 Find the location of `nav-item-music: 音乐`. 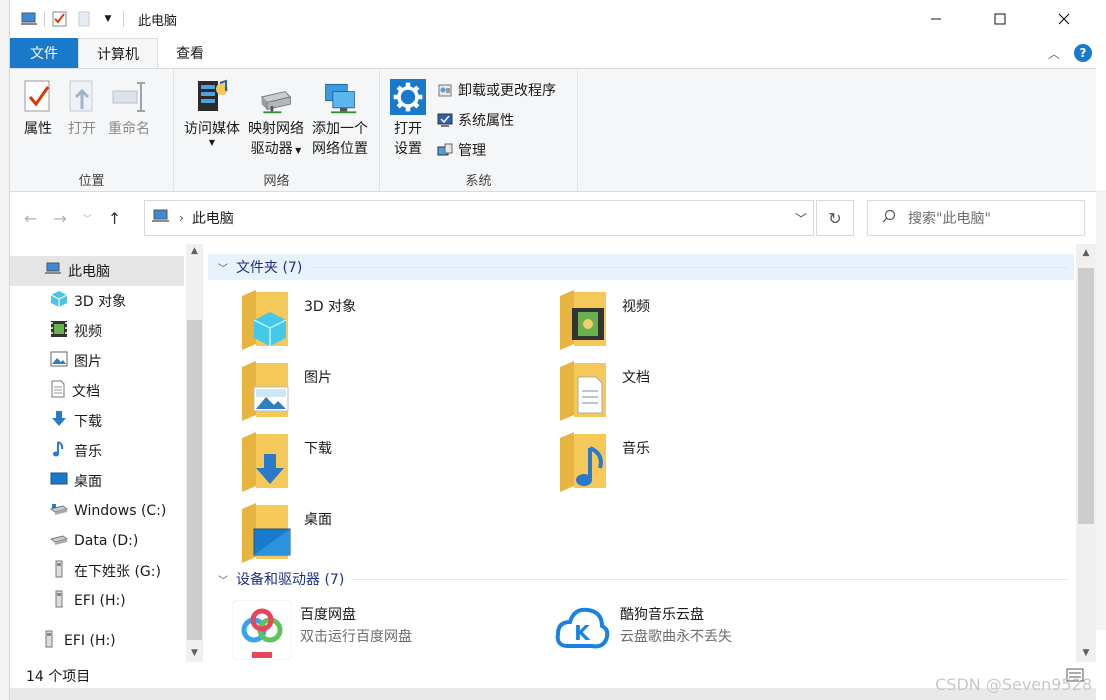

nav-item-music: 音乐 is located at coordinates (97, 451).